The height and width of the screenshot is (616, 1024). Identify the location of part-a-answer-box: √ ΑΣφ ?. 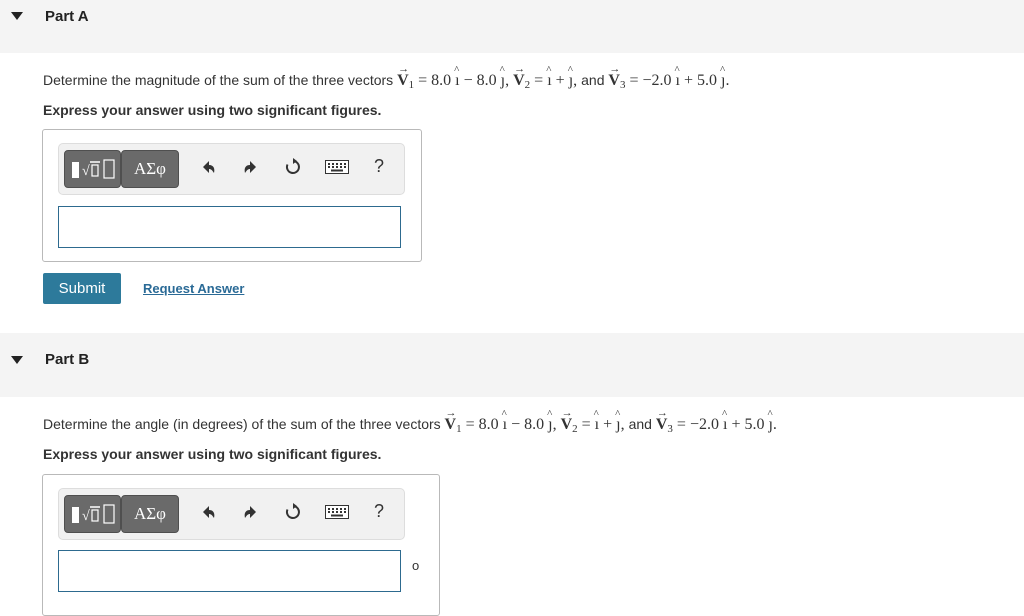
(232, 195).